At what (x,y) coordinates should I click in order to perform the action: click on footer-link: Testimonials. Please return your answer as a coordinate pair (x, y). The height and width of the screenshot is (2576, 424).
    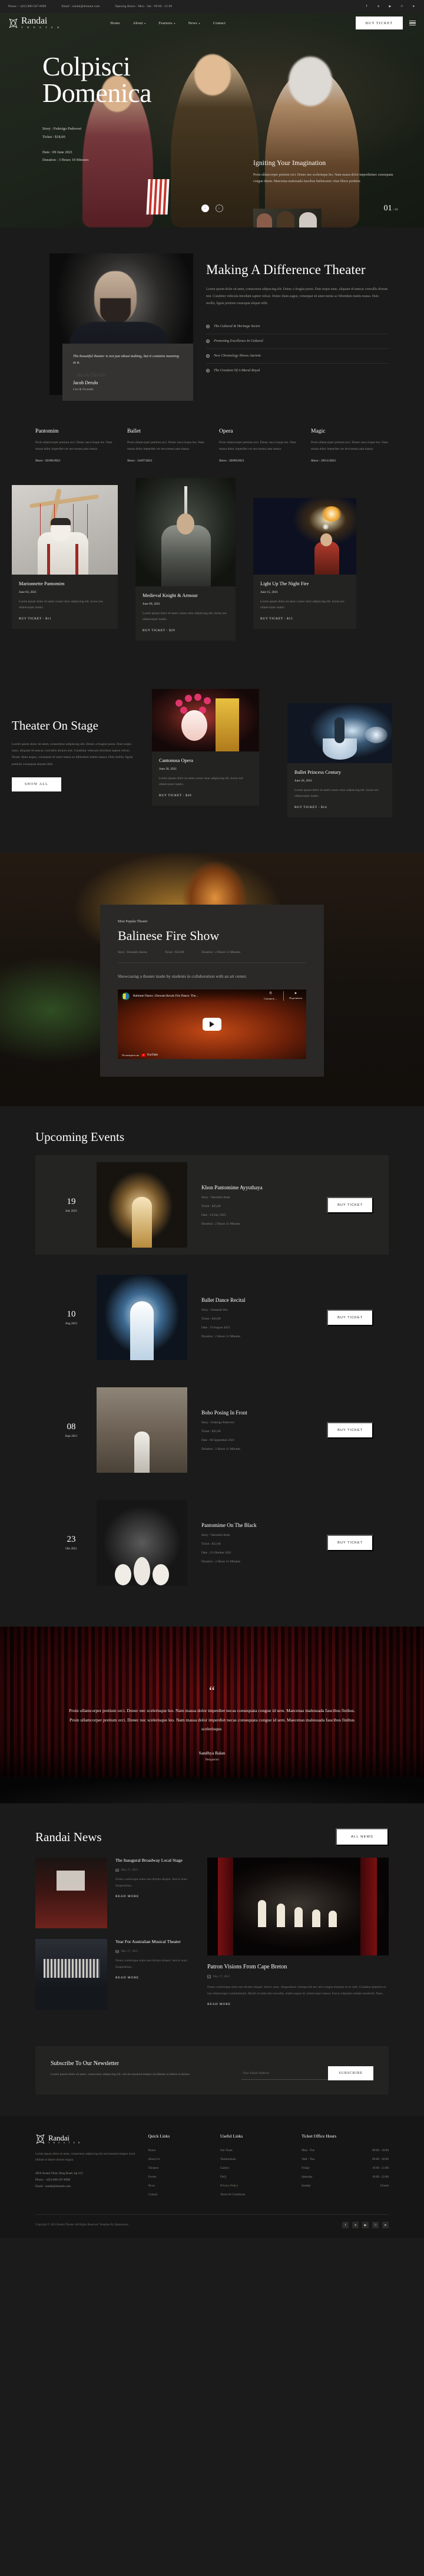
    Looking at the image, I should click on (256, 2159).